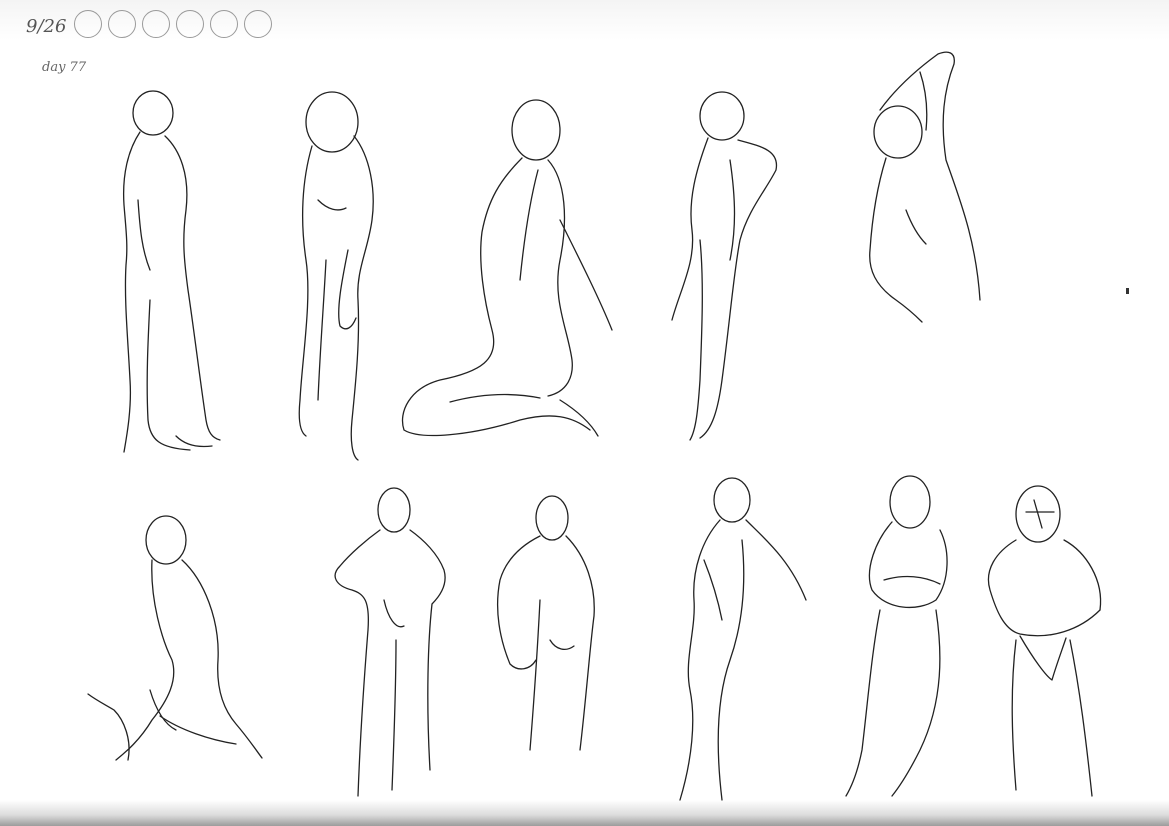  I want to click on paper-mark, so click(1127, 291).